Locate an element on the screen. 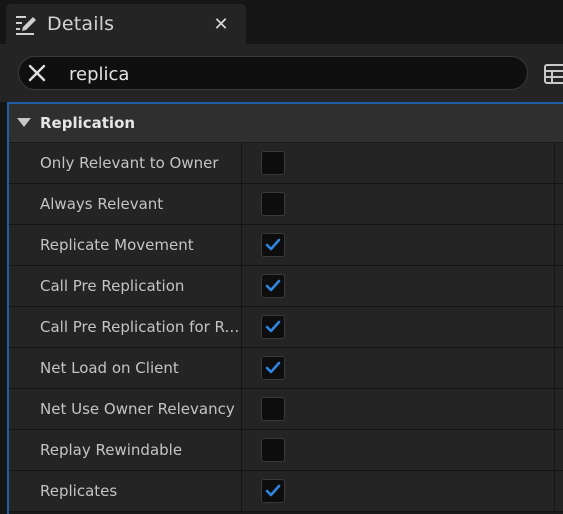  property-label: Call Pre Replication is located at coordinates (112, 286).